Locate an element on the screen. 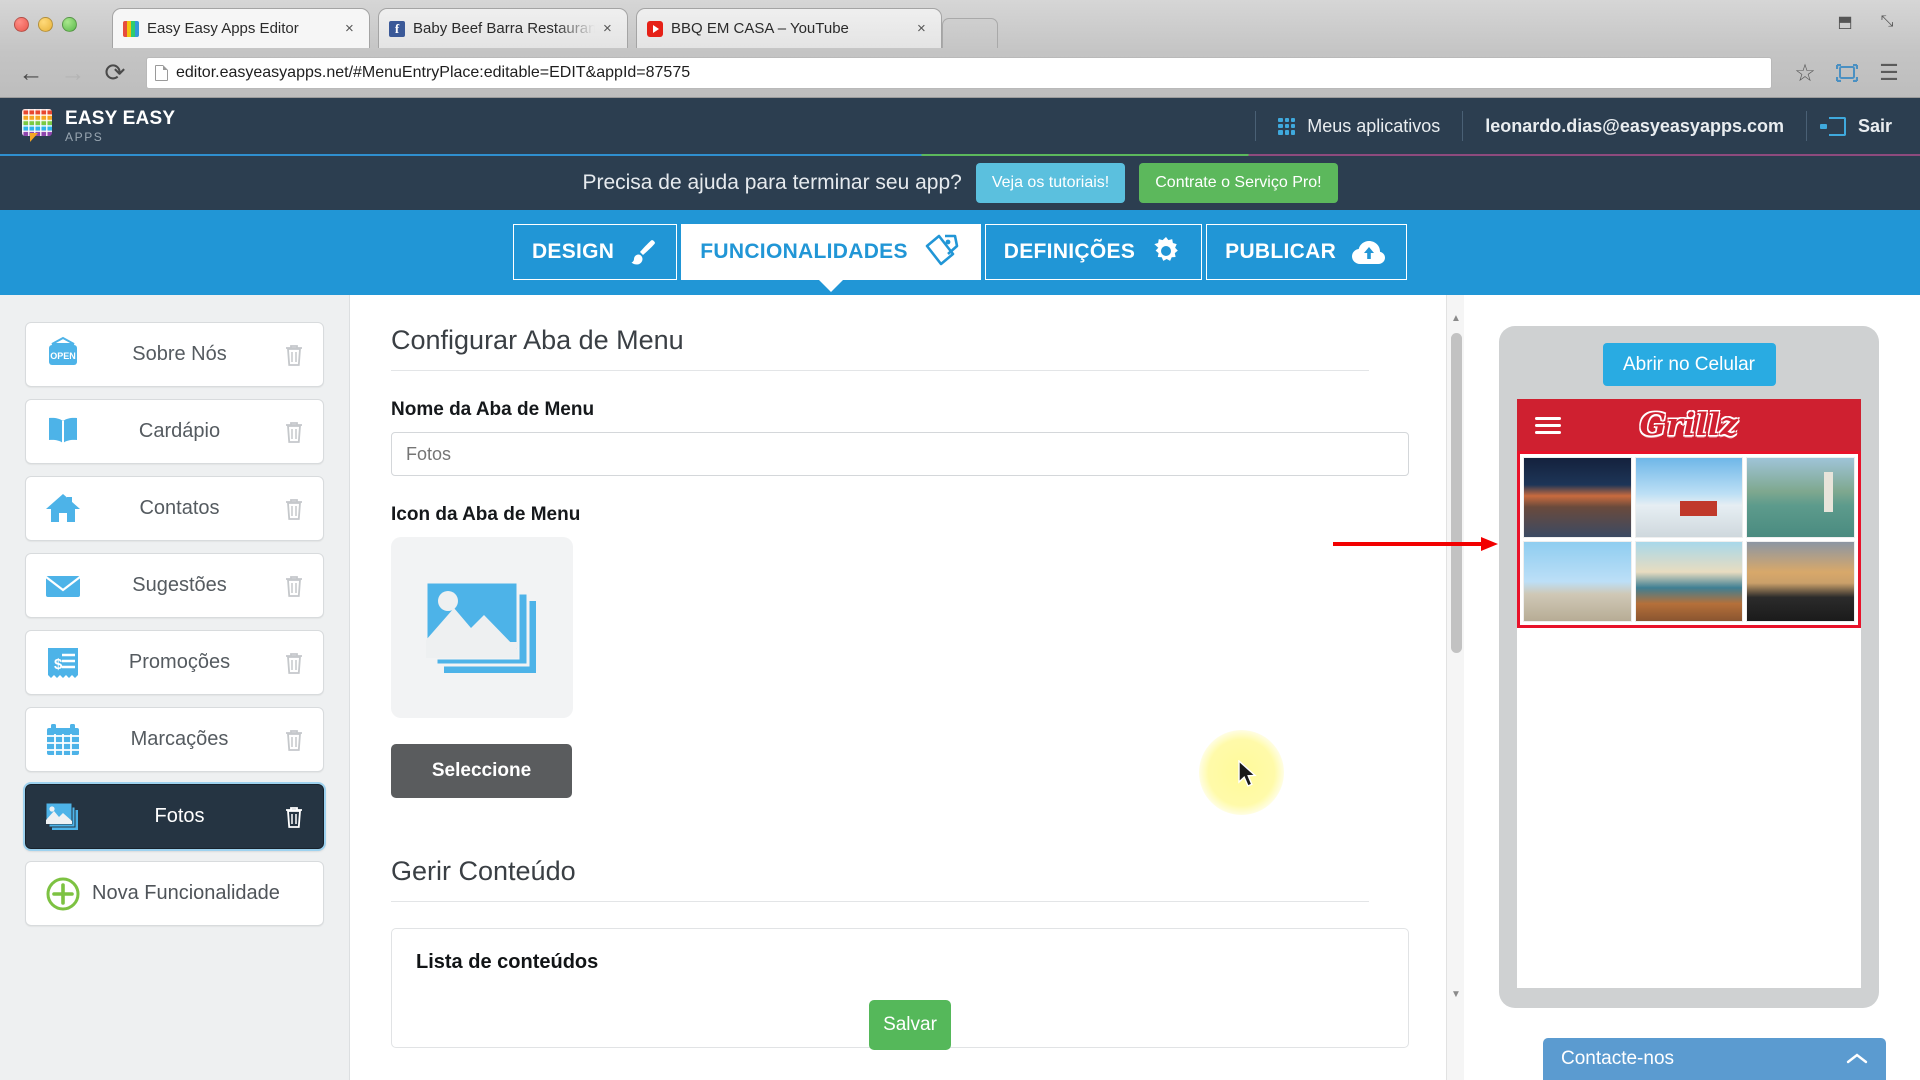  app-name-logo: Grillz is located at coordinates (1689, 425).